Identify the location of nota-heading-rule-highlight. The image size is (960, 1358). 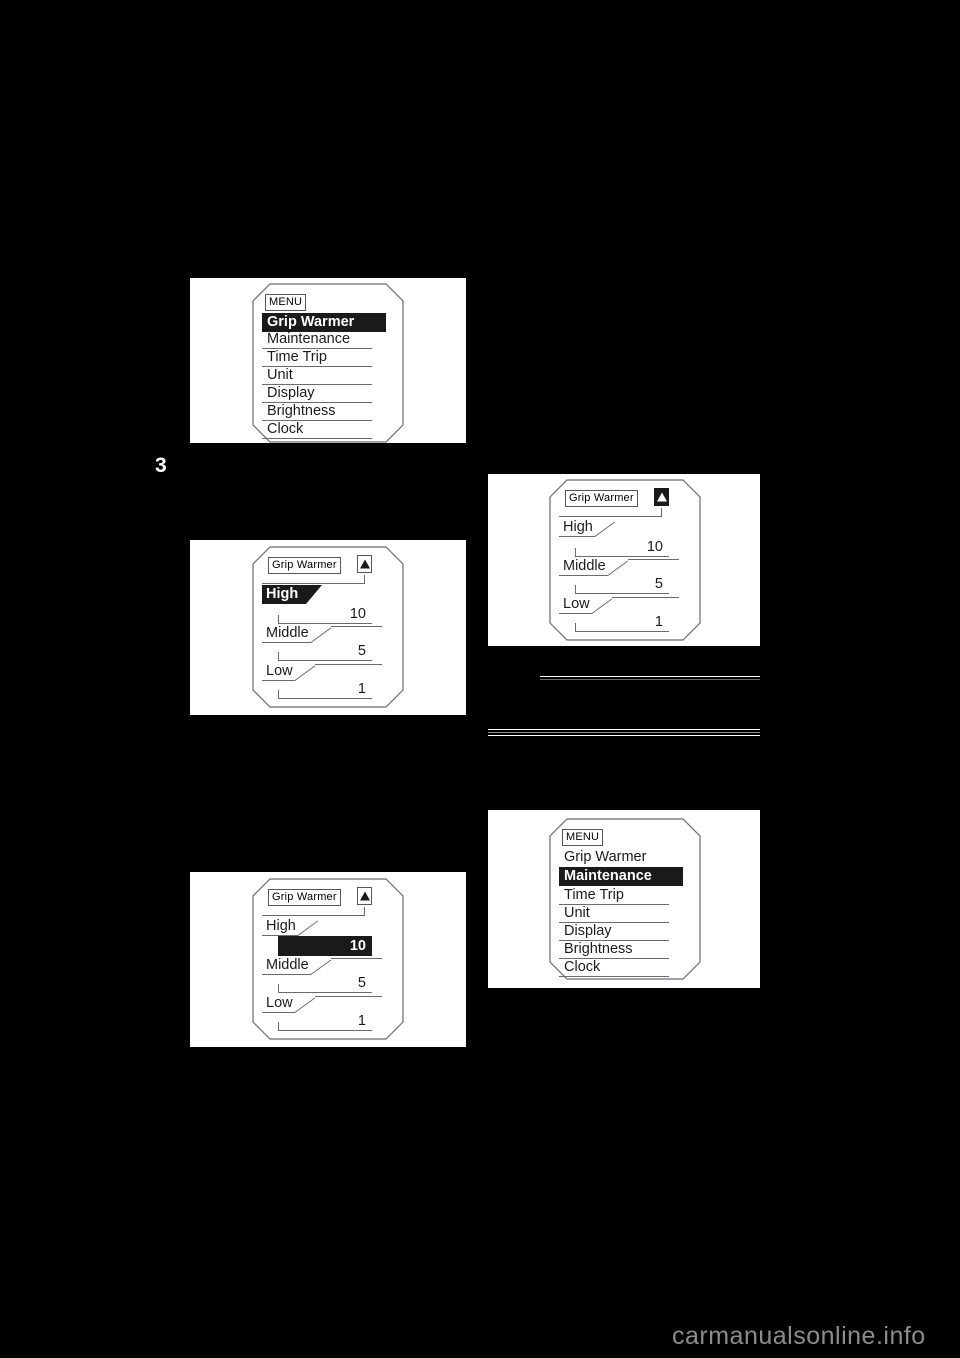
(650, 676).